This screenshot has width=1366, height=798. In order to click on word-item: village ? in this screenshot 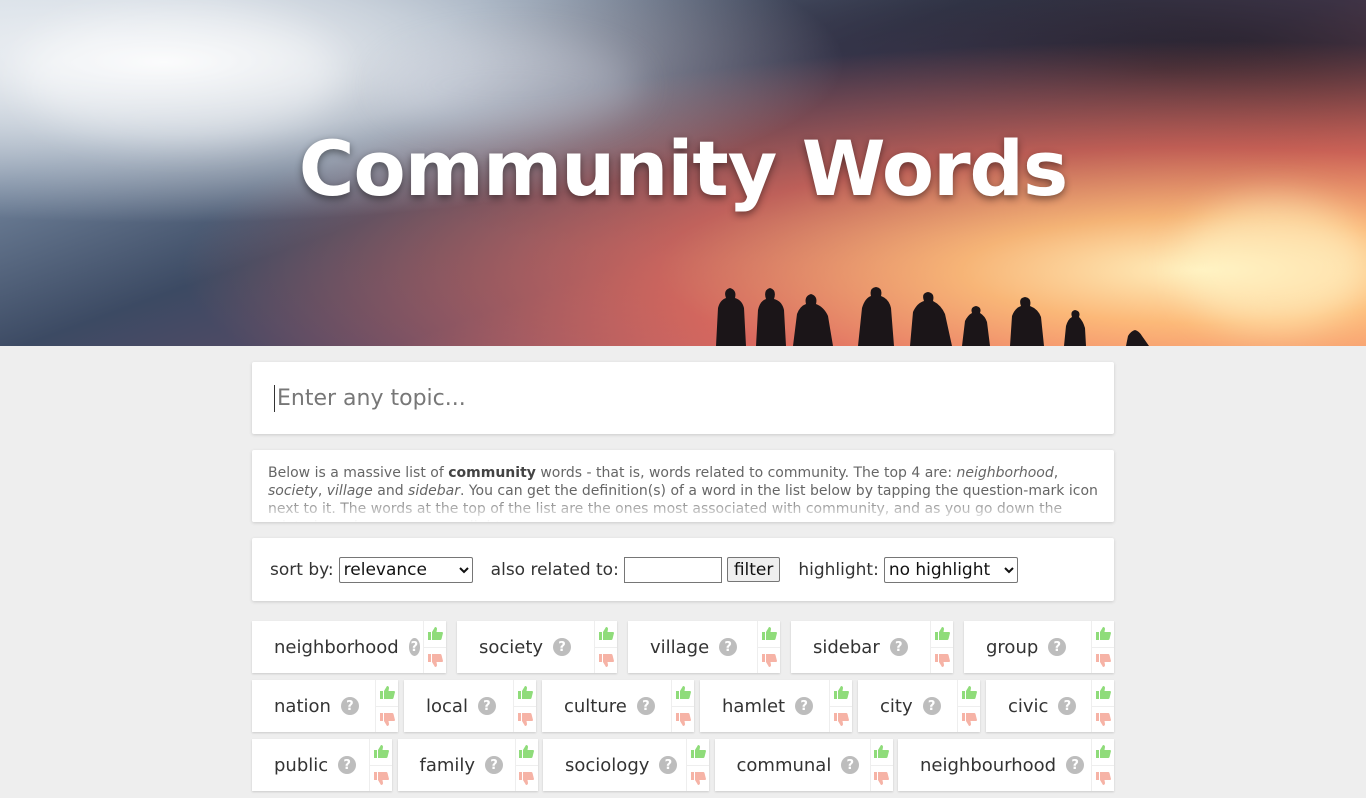, I will do `click(704, 647)`.